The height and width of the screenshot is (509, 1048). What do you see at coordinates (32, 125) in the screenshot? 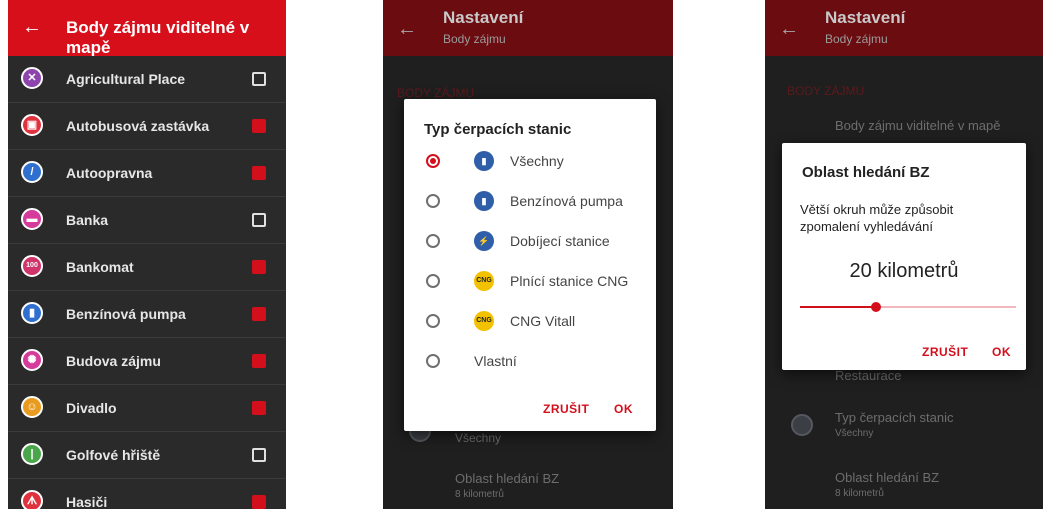
I see `bus-icon: ▣` at bounding box center [32, 125].